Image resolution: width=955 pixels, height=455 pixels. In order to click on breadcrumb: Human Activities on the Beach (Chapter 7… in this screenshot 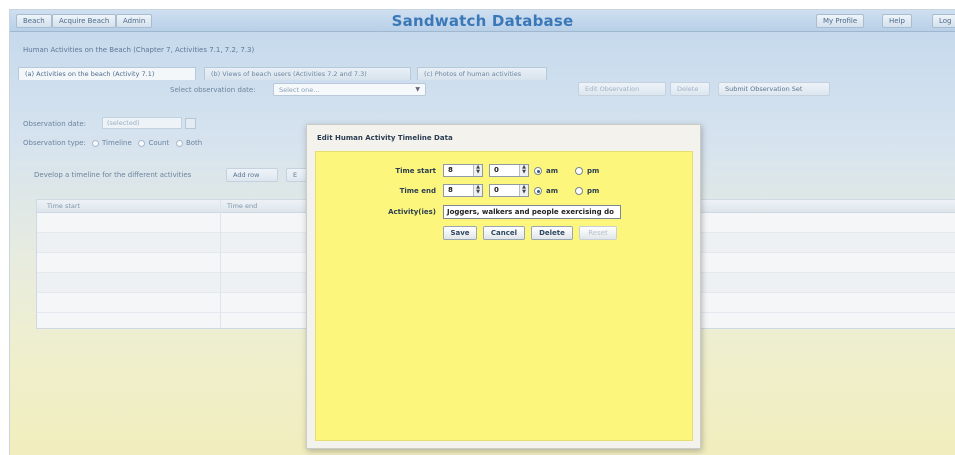, I will do `click(139, 50)`.